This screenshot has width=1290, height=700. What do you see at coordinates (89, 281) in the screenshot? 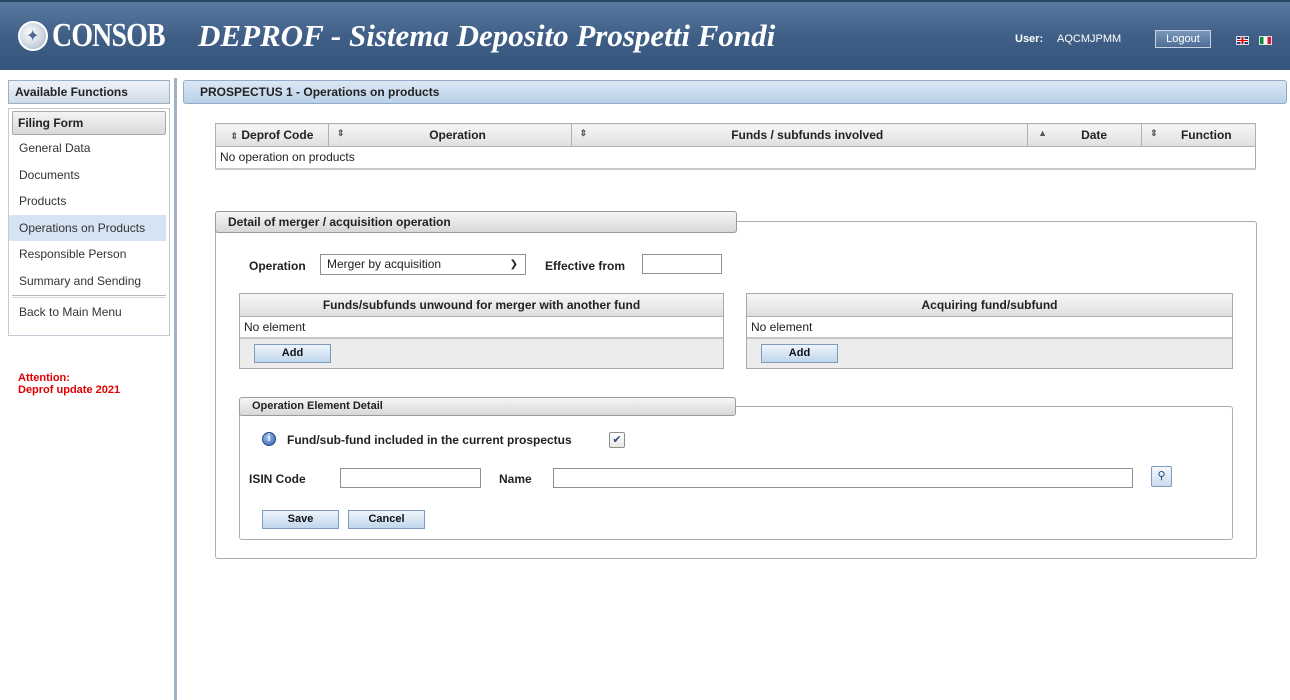
I see `sidebar-item-summary-and-sending: Summary and Sending` at bounding box center [89, 281].